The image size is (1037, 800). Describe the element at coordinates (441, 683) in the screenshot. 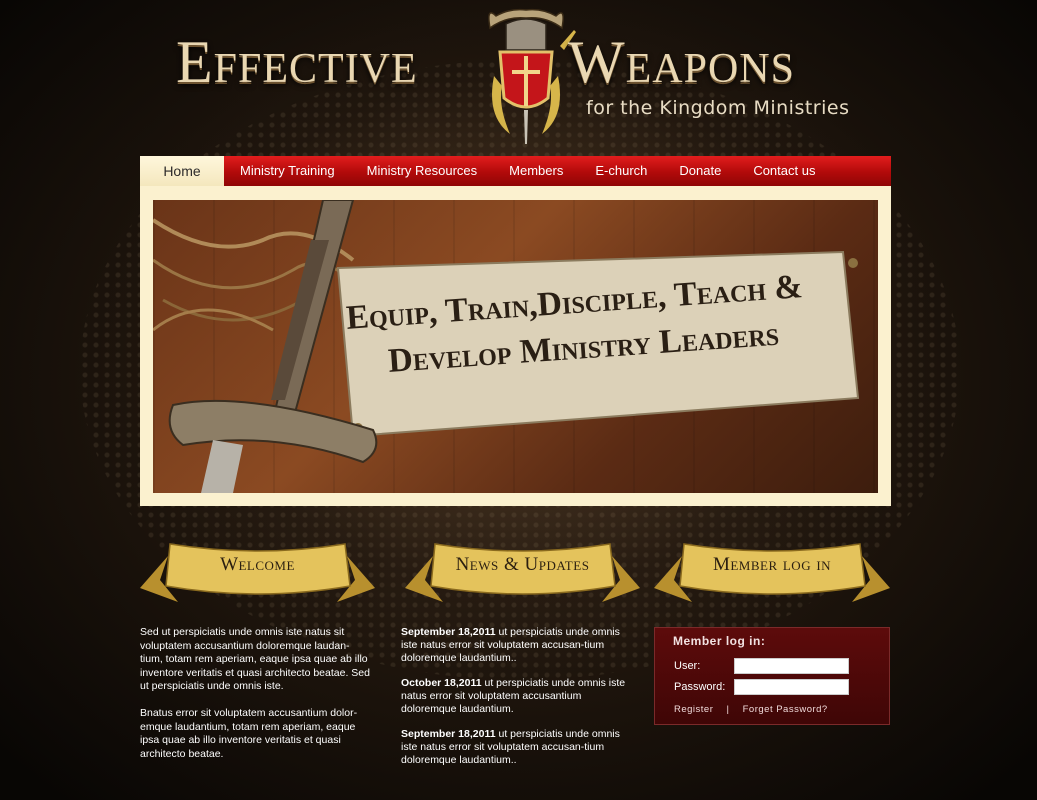

I see `news-date: October 18,2011` at that location.